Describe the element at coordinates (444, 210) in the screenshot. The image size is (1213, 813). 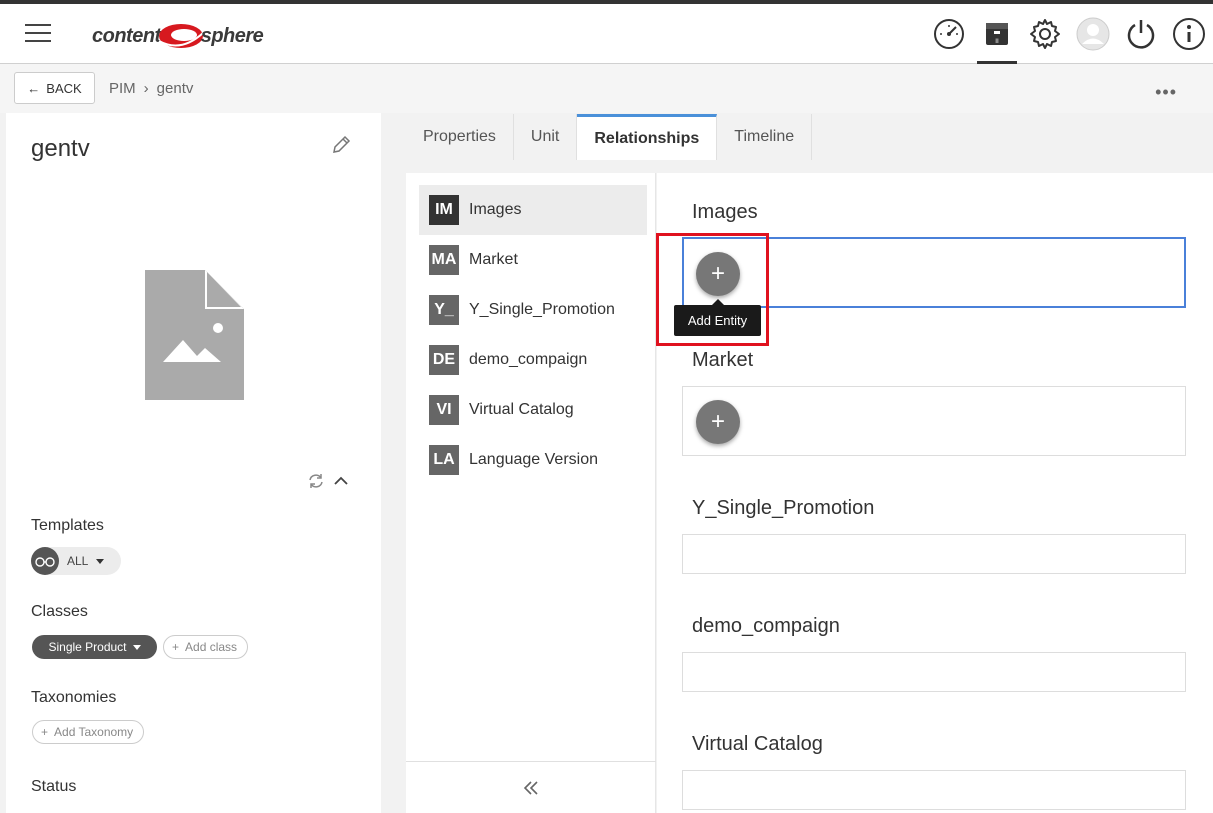
I see `relationship-badge: IM` at that location.